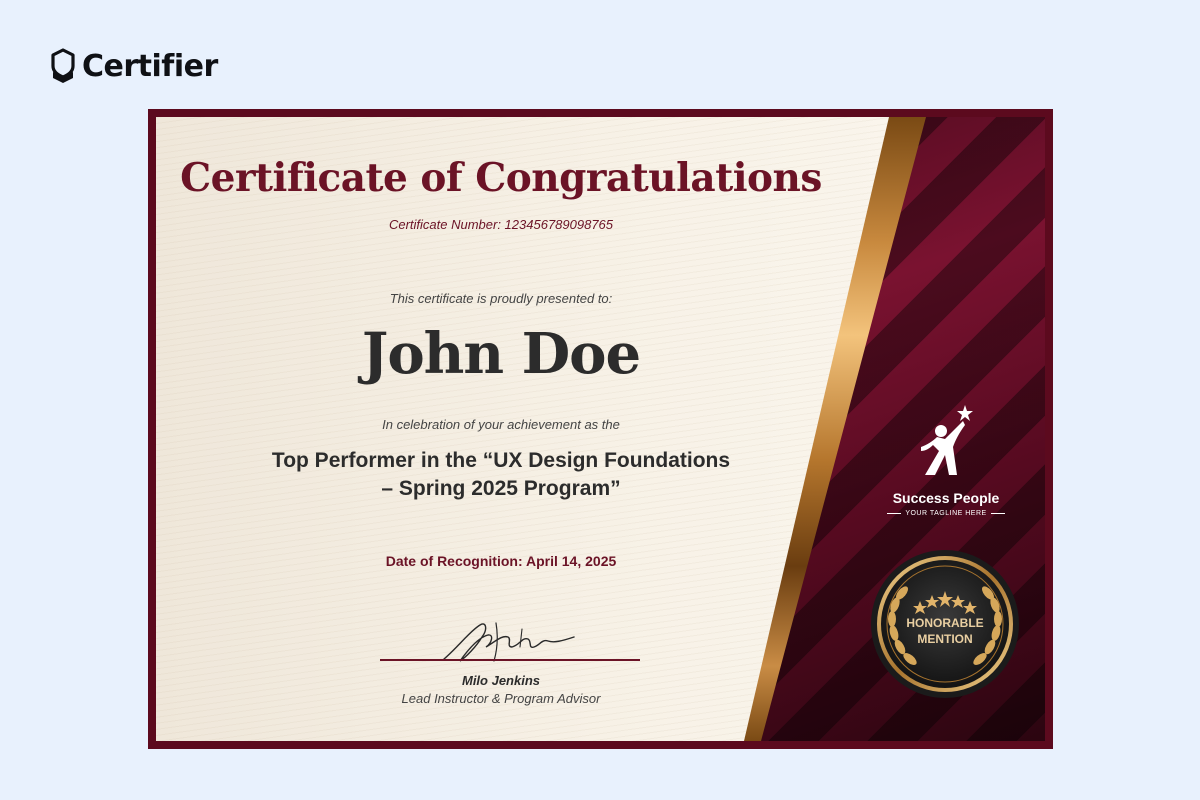 Image resolution: width=1200 pixels, height=800 pixels. What do you see at coordinates (501, 488) in the screenshot?
I see `achievement-line-2: – Spring 2025 Program”` at bounding box center [501, 488].